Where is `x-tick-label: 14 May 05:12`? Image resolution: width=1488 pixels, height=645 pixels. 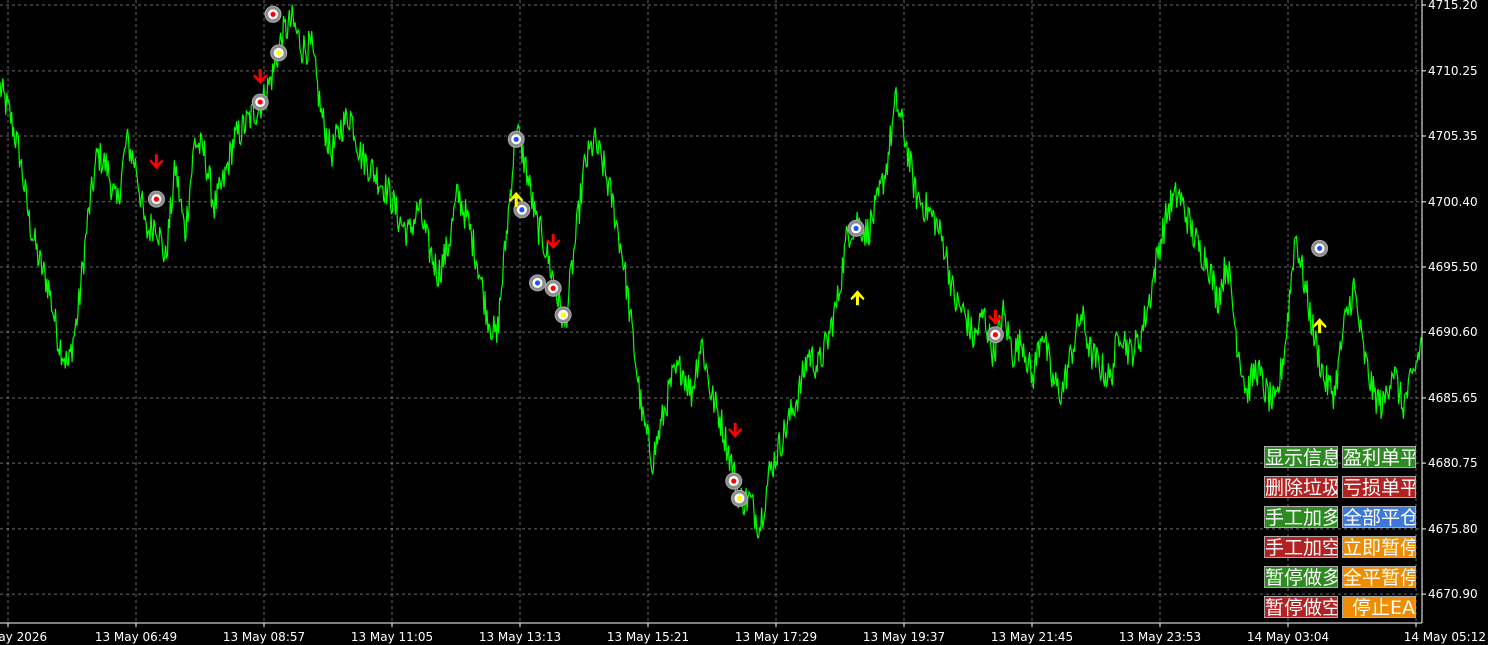 x-tick-label: 14 May 05:12 is located at coordinates (1445, 637).